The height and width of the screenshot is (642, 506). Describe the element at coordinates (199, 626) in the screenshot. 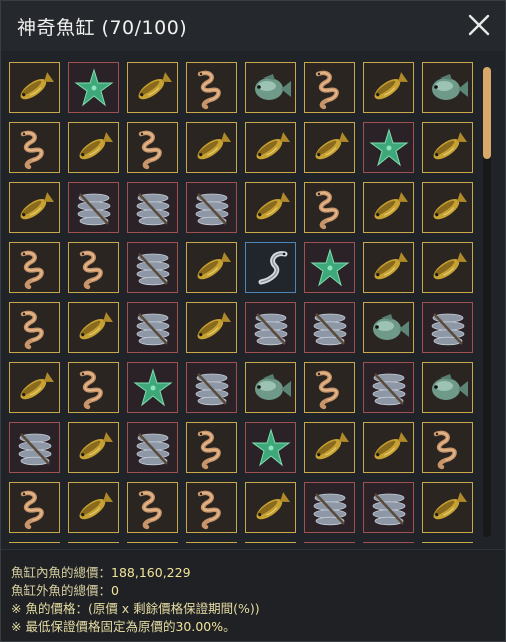

I see `minimum-price-percent: 30.00%` at that location.